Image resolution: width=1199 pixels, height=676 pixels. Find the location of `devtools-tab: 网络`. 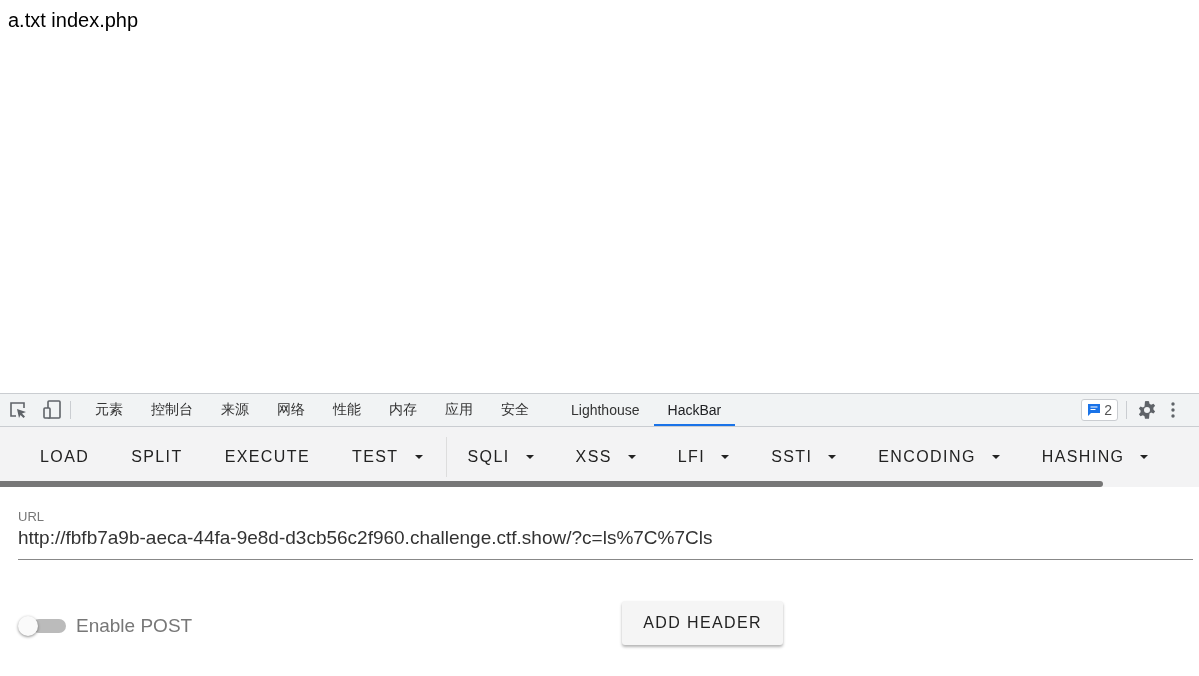

devtools-tab: 网络 is located at coordinates (291, 411).